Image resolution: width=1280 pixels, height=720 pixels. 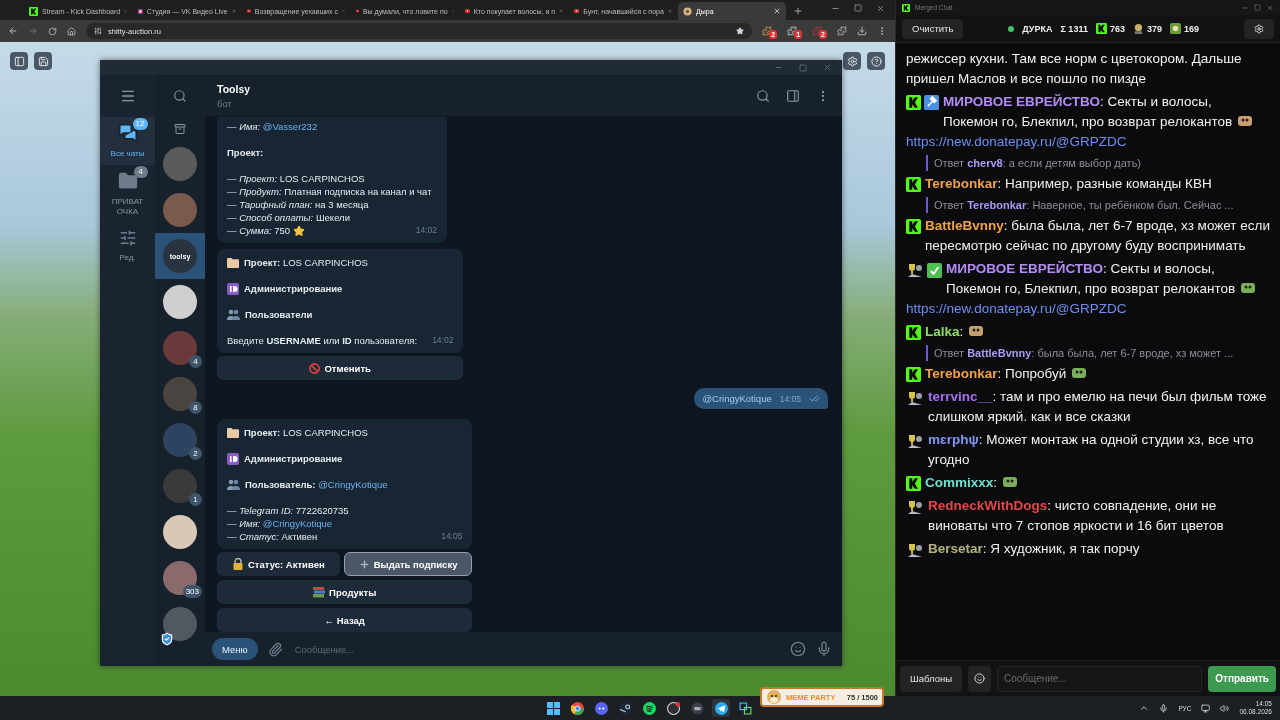 What do you see at coordinates (577, 708) in the screenshot?
I see `browser-icon` at bounding box center [577, 708].